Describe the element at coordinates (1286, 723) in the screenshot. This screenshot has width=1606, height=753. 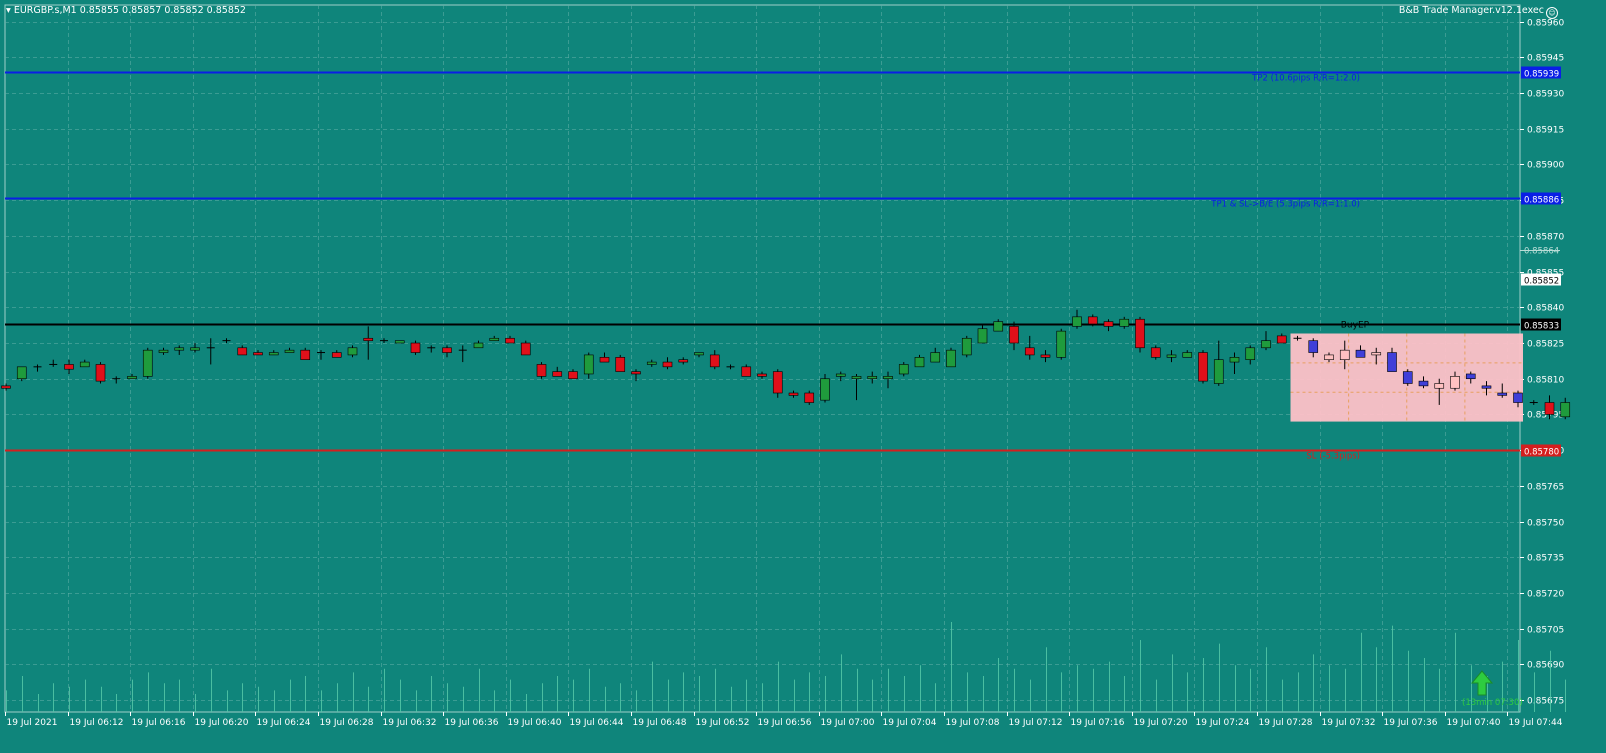
I see `time-axis-label: 19 Jul 07:28` at that location.